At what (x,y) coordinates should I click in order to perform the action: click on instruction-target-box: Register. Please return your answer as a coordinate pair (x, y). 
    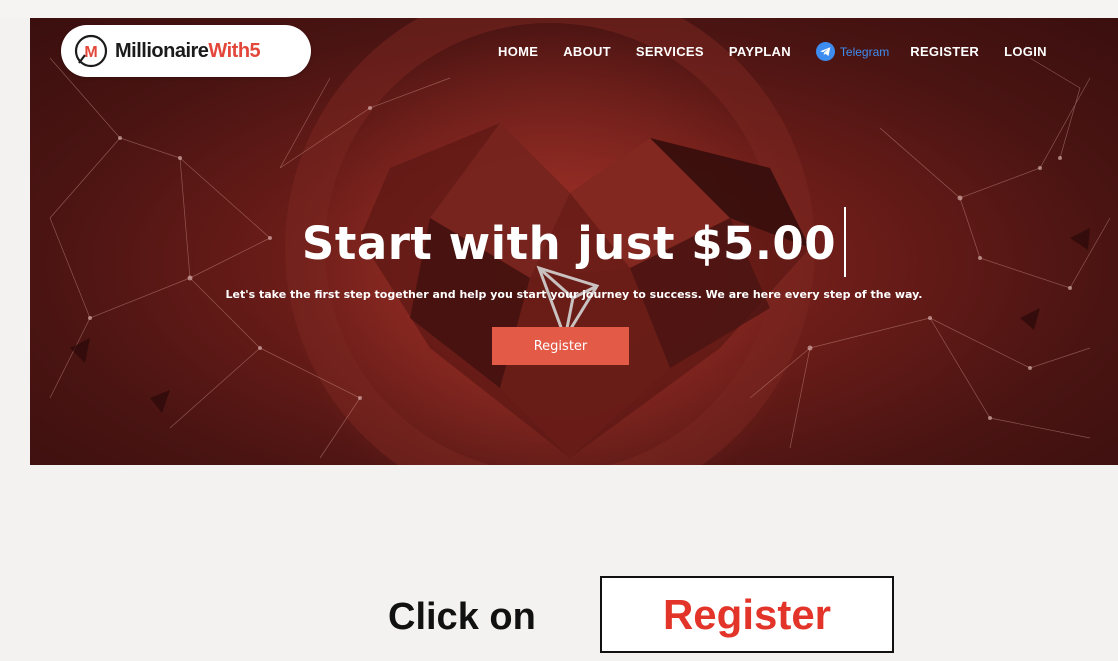
    Looking at the image, I should click on (747, 614).